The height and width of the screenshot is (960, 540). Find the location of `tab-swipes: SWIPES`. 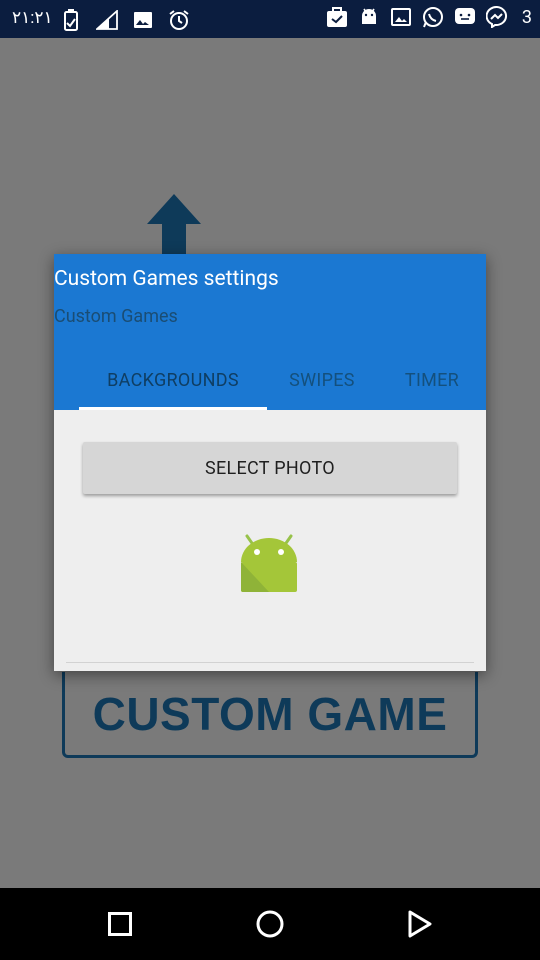

tab-swipes: SWIPES is located at coordinates (322, 388).